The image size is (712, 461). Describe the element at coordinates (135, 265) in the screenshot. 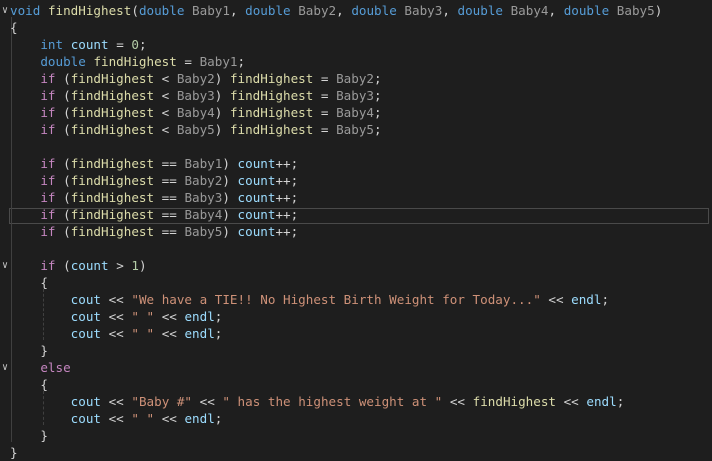

I see `code-token: 1` at that location.